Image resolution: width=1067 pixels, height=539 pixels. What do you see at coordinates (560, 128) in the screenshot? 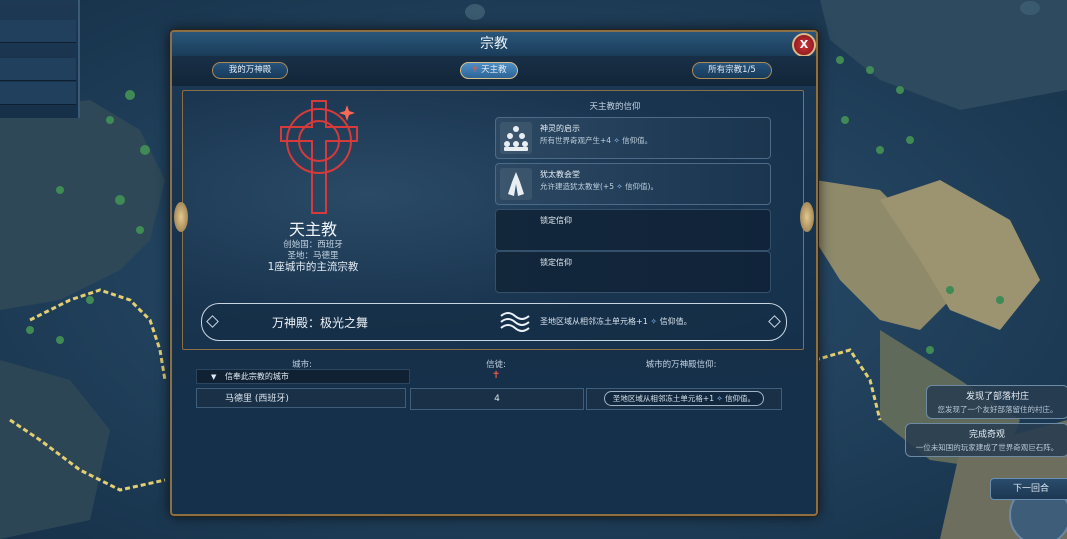
I see `belief-name: 神灵的启示` at bounding box center [560, 128].